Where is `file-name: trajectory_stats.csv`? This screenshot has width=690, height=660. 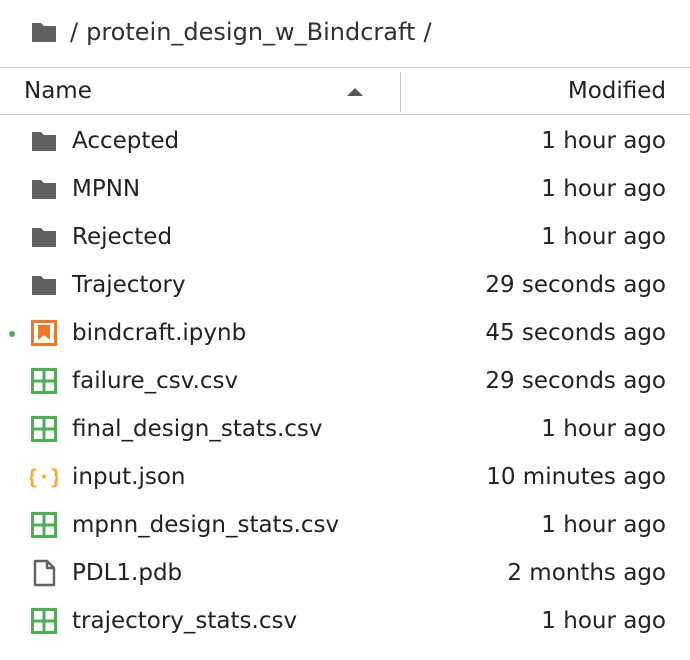
file-name: trajectory_stats.csv is located at coordinates (185, 621).